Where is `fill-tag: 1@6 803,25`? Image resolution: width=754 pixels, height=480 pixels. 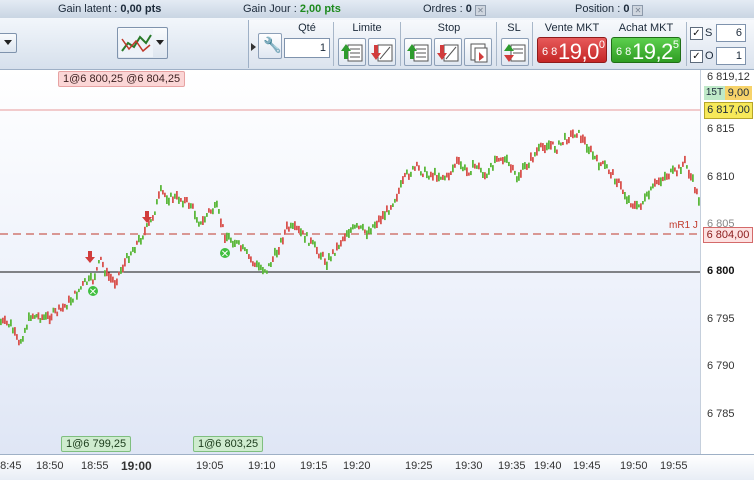
fill-tag: 1@6 803,25 is located at coordinates (228, 444).